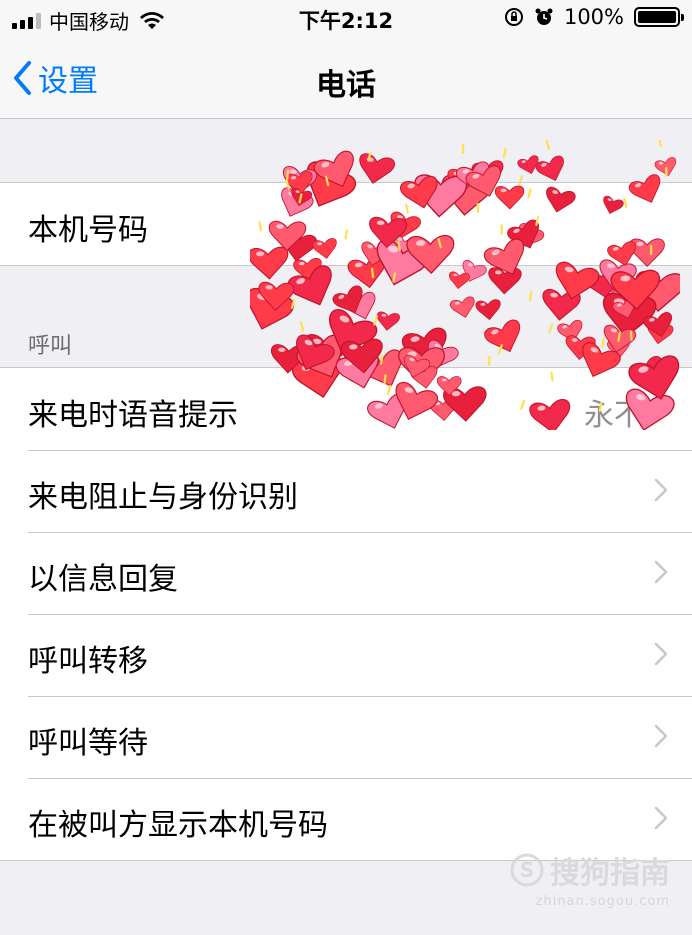  What do you see at coordinates (50, 346) in the screenshot?
I see `section-header-calls: 呼叫` at bounding box center [50, 346].